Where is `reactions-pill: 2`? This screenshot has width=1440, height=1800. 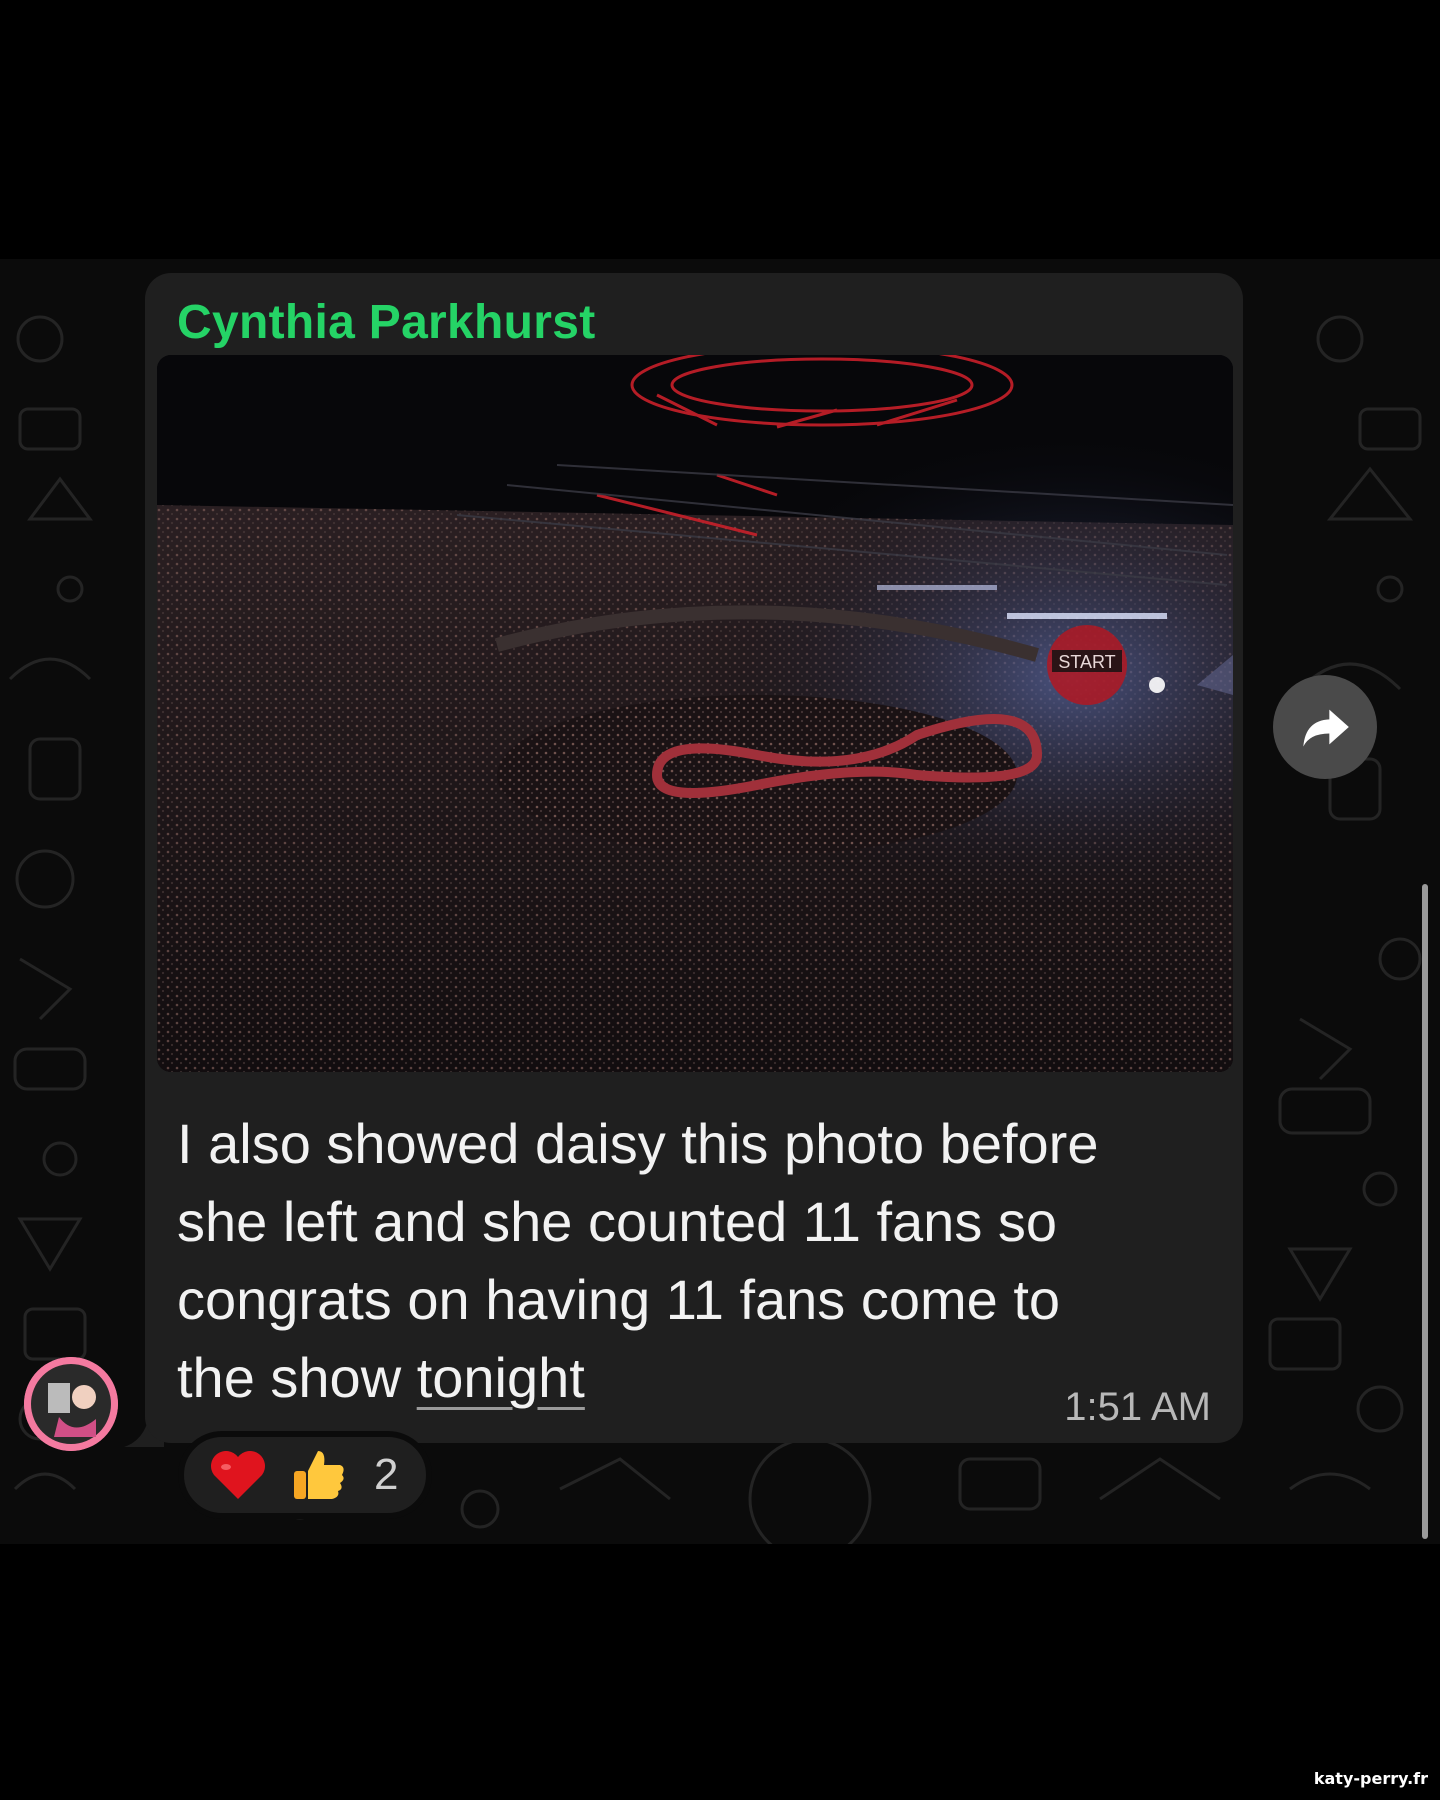 reactions-pill: 2 is located at coordinates (305, 1475).